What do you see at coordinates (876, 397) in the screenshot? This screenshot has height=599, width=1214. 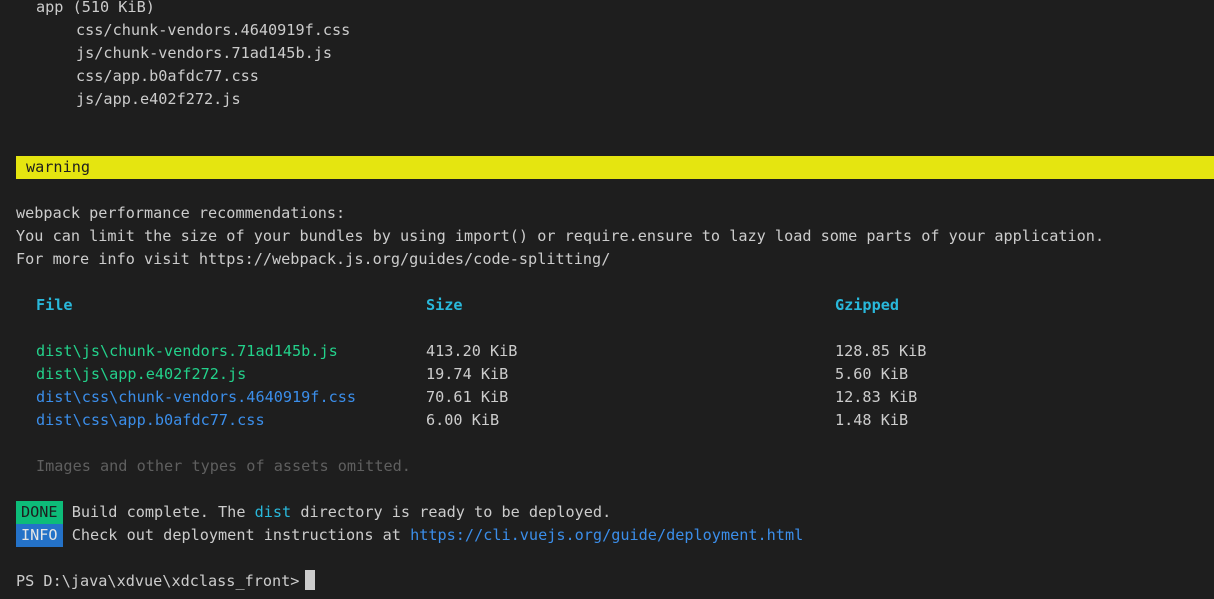 I see `row-gzipped: 12.83 KiB` at bounding box center [876, 397].